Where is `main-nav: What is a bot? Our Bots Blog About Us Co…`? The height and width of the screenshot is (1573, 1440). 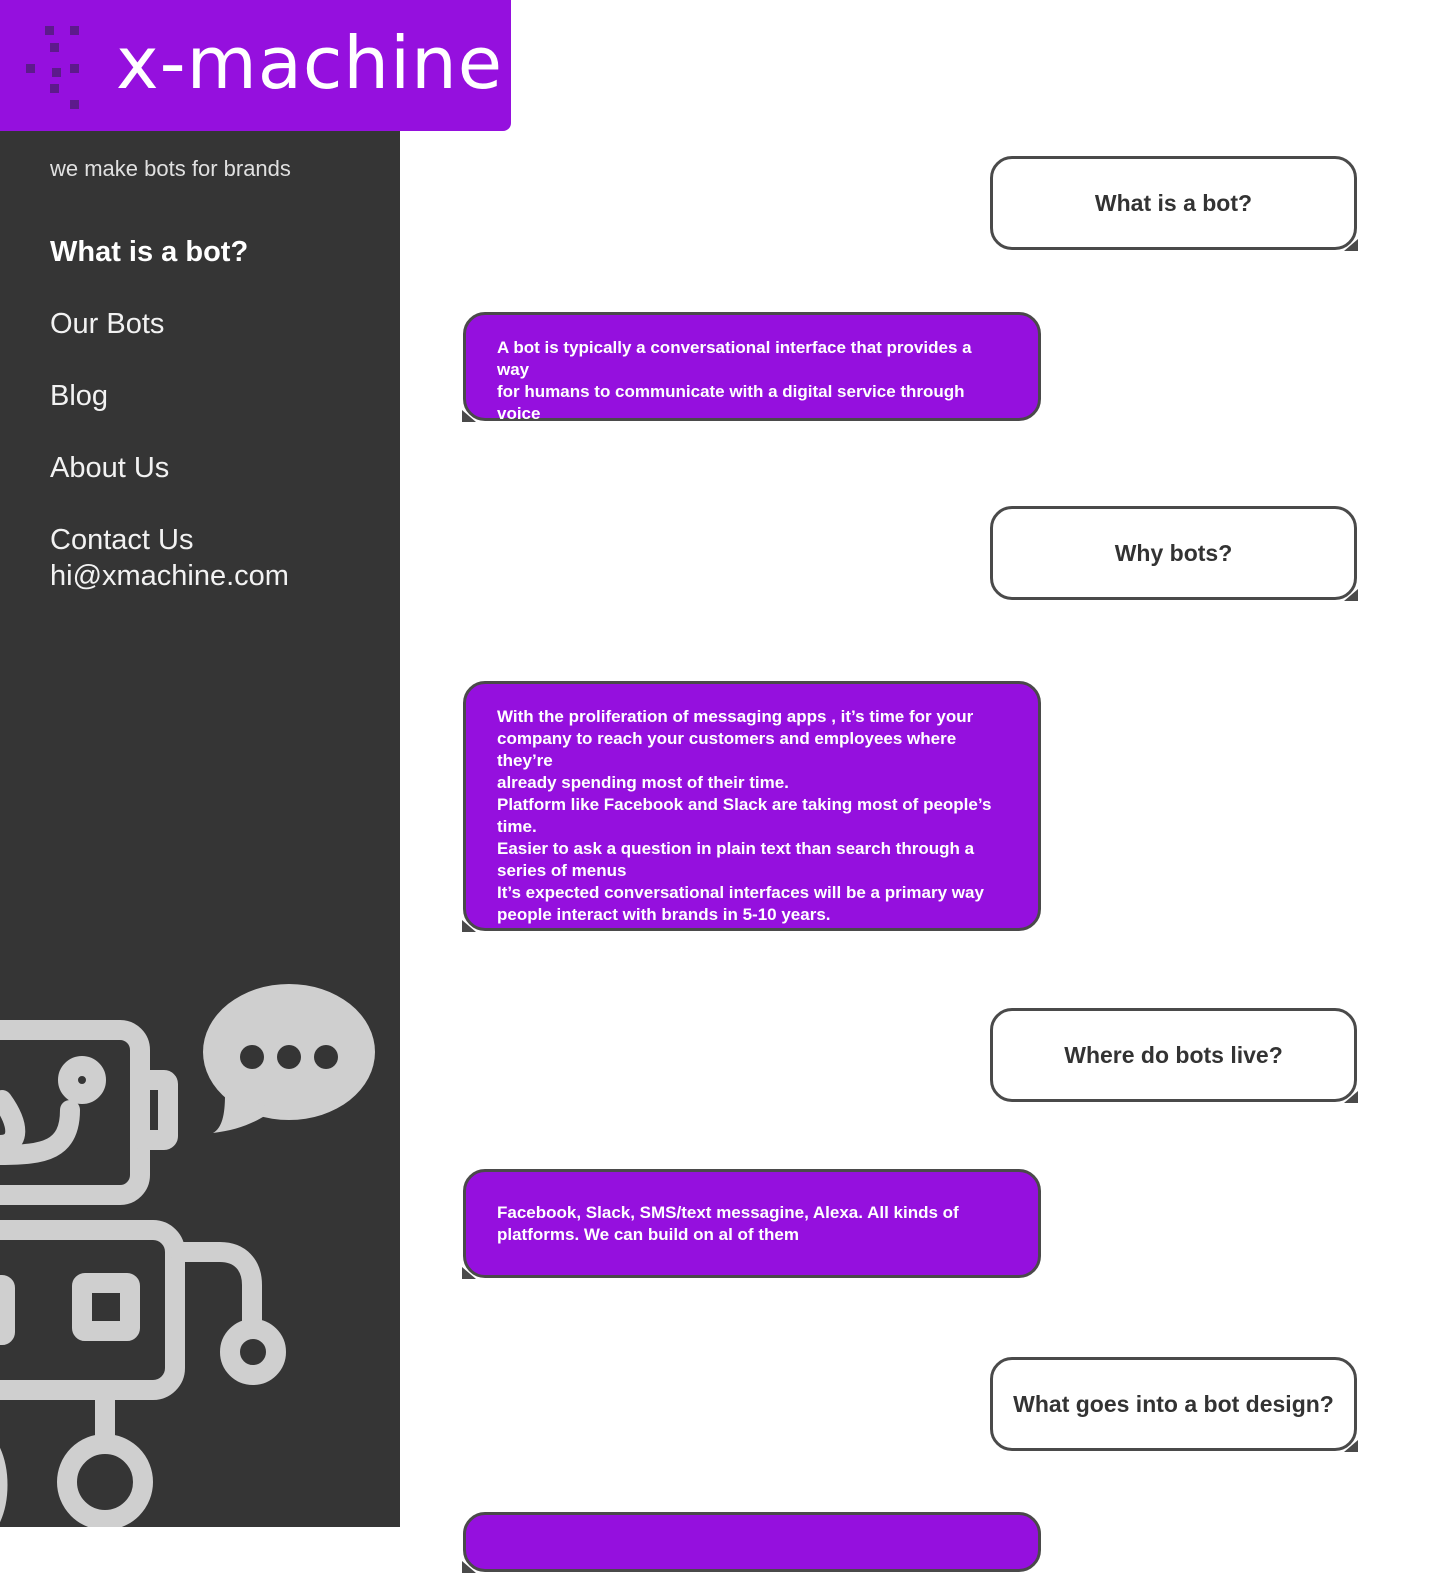 main-nav: What is a bot? Our Bots Blog About Us Co… is located at coordinates (169, 432).